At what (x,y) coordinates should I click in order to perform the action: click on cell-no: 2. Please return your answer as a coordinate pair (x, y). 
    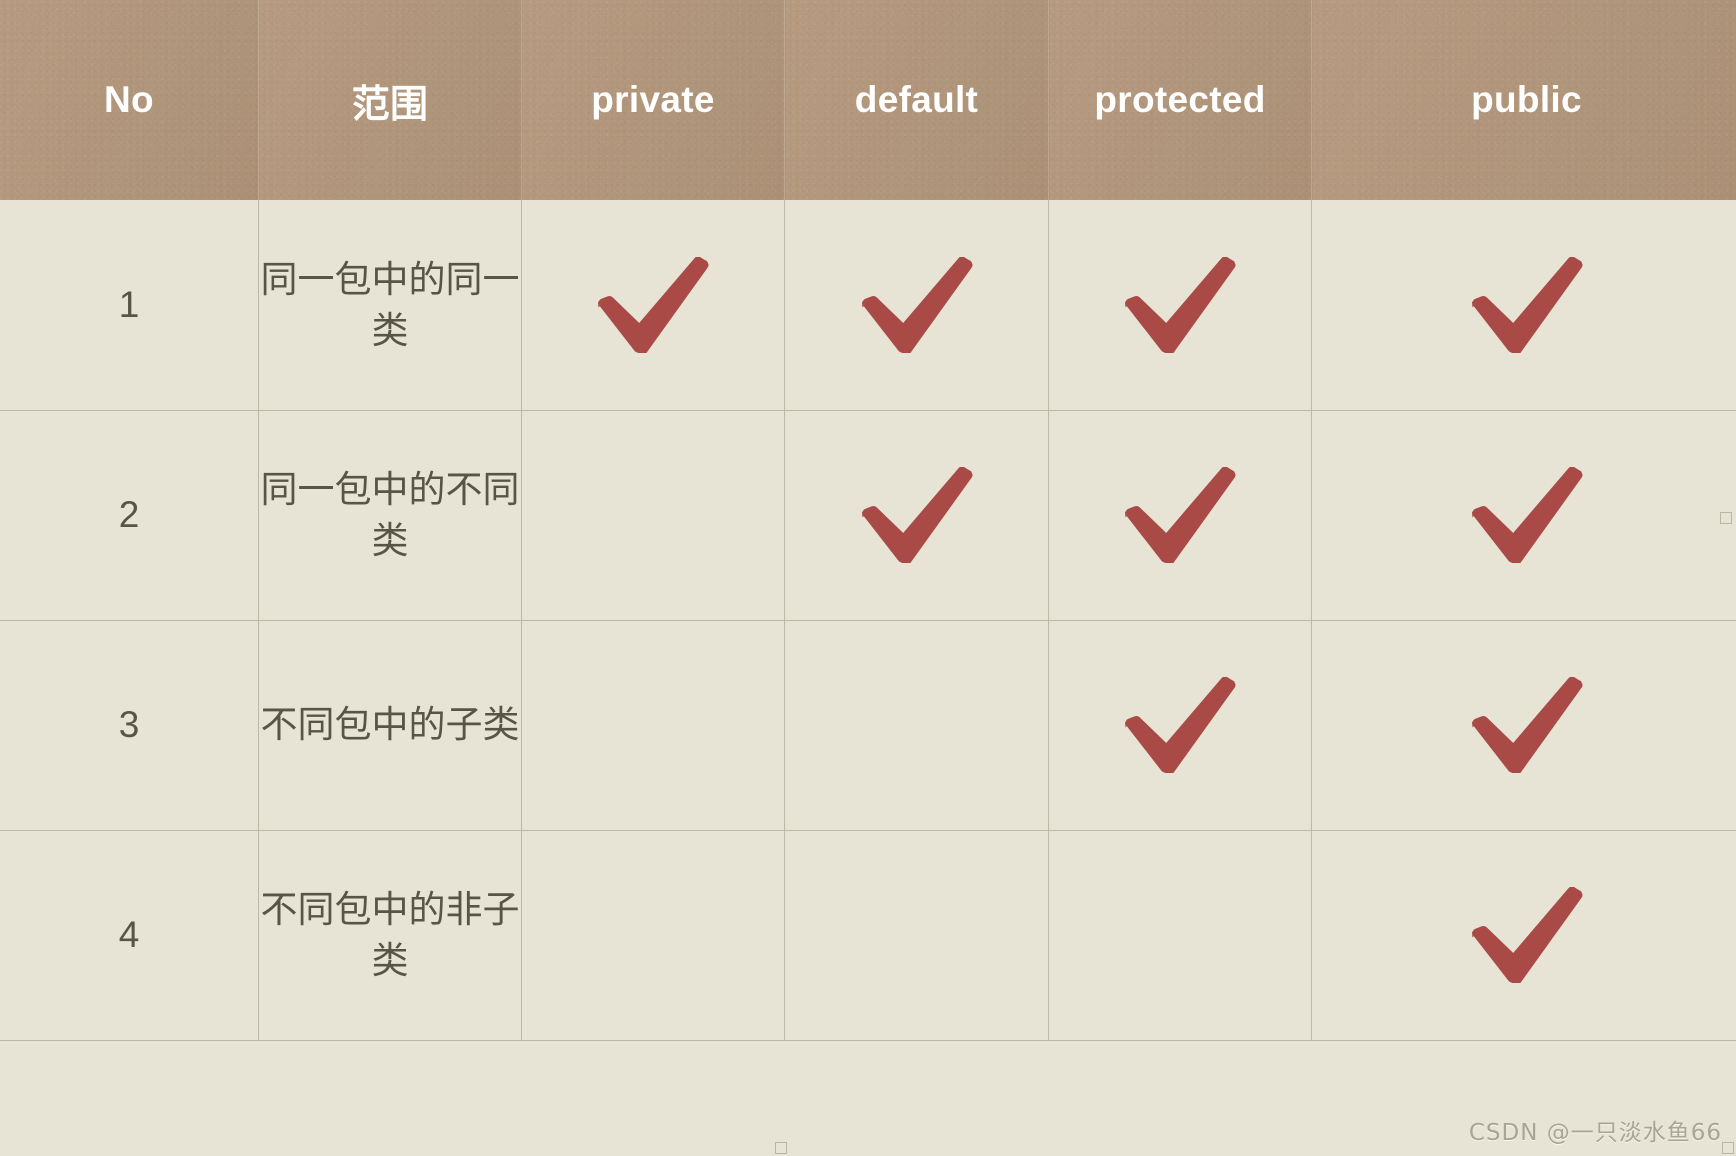
    Looking at the image, I should click on (129, 515).